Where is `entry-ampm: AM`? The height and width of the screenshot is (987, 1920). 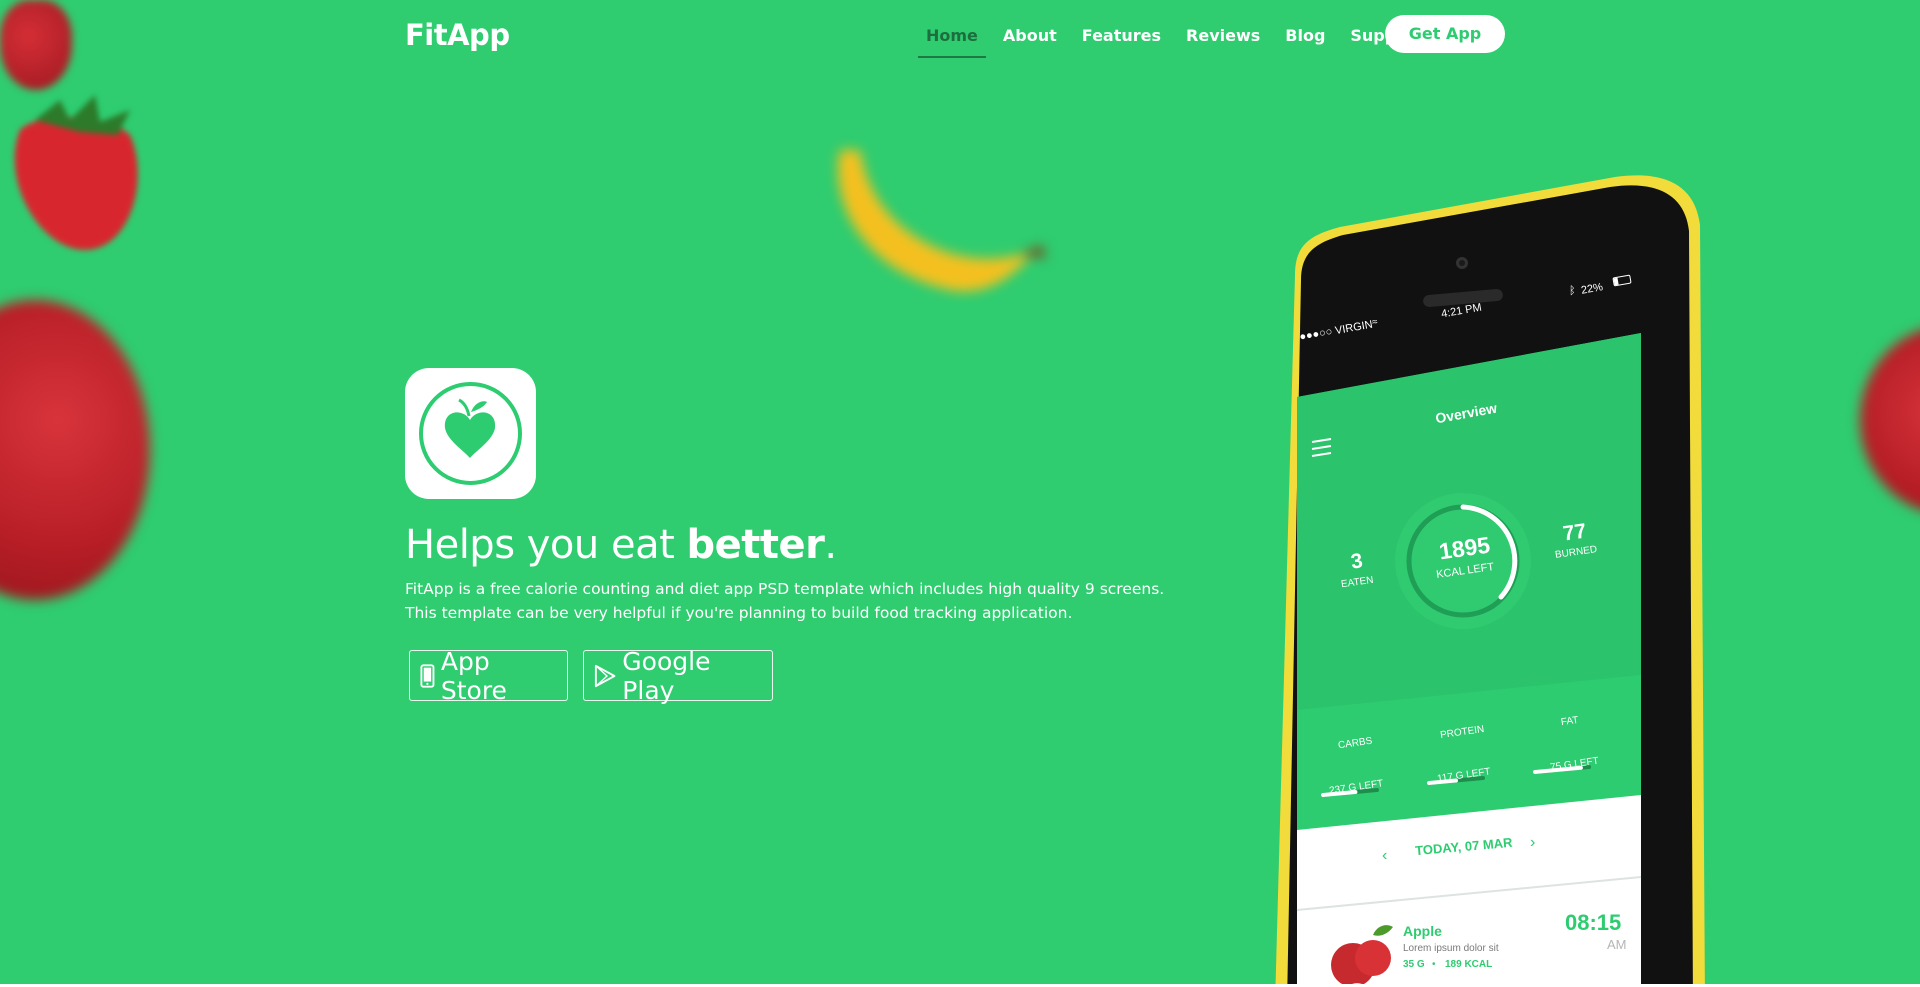
entry-ampm: AM is located at coordinates (1617, 944).